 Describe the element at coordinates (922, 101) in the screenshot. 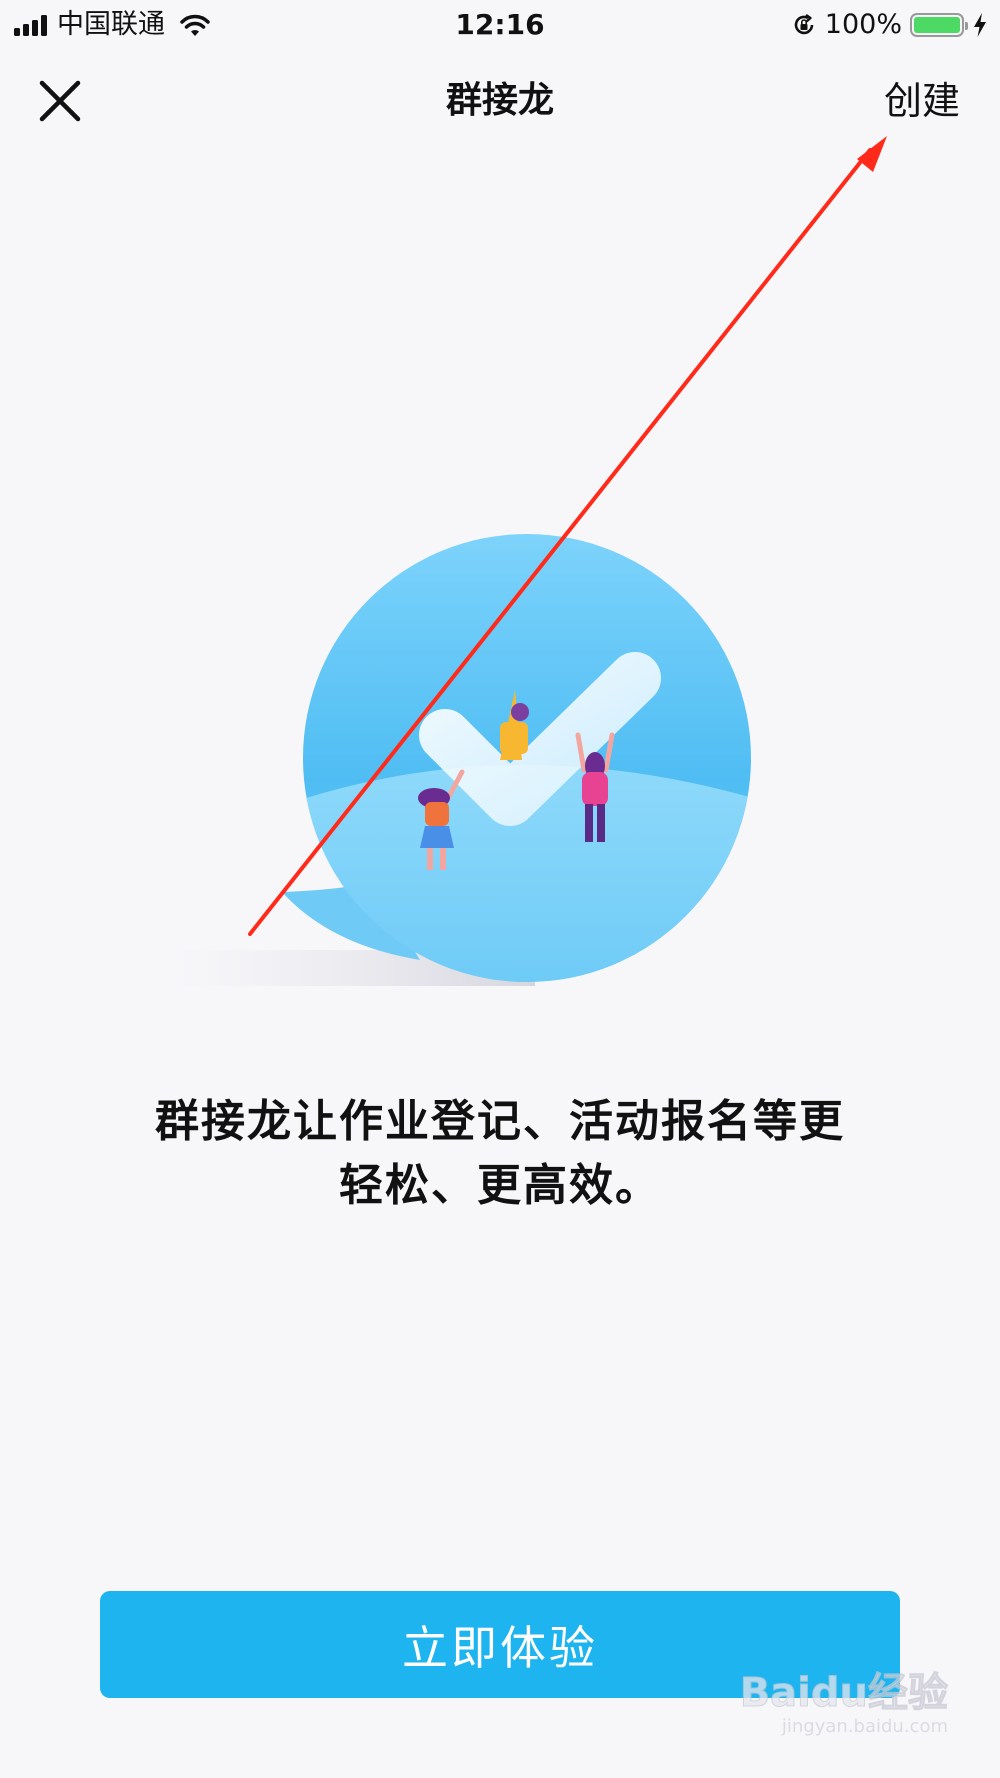

I see `create-button: 创建` at that location.